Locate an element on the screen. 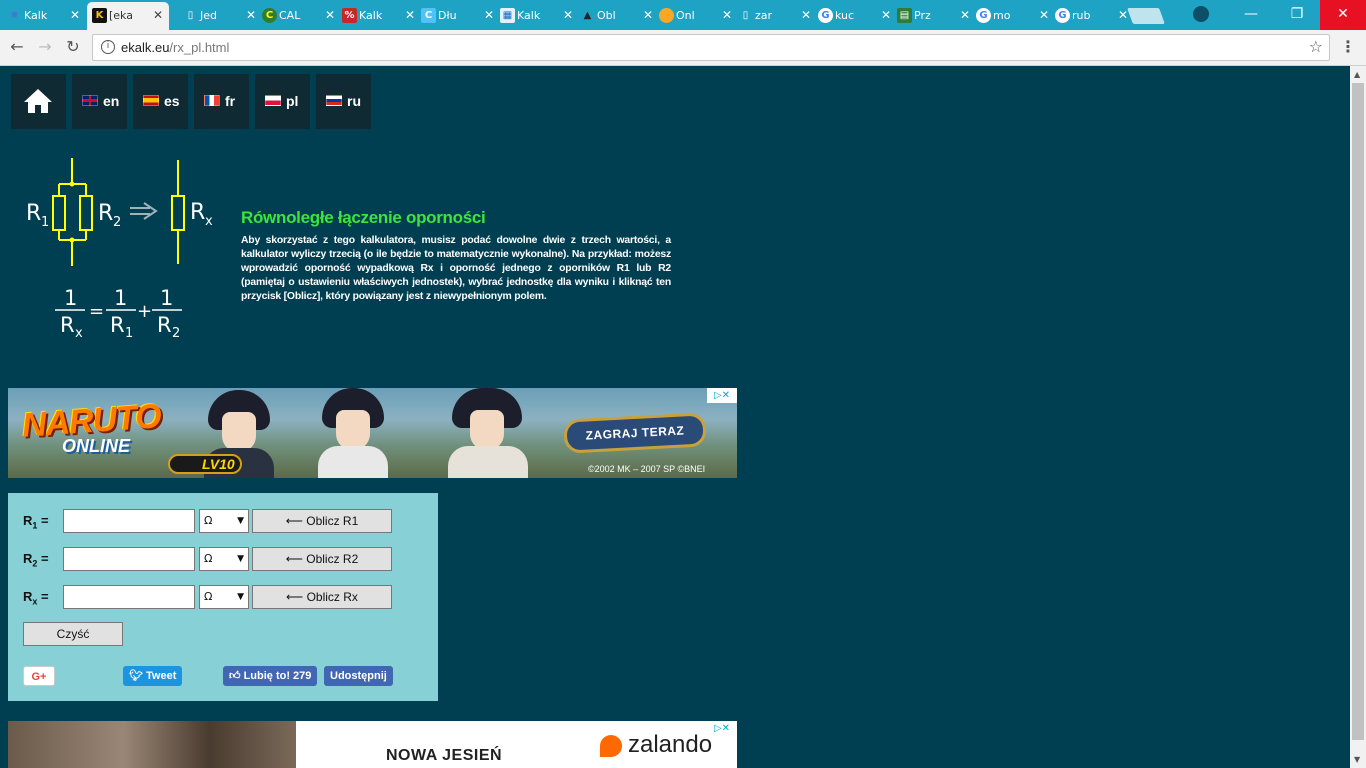 Image resolution: width=1366 pixels, height=768 pixels. tab-6: C Dłu ✕ is located at coordinates (458, 16).